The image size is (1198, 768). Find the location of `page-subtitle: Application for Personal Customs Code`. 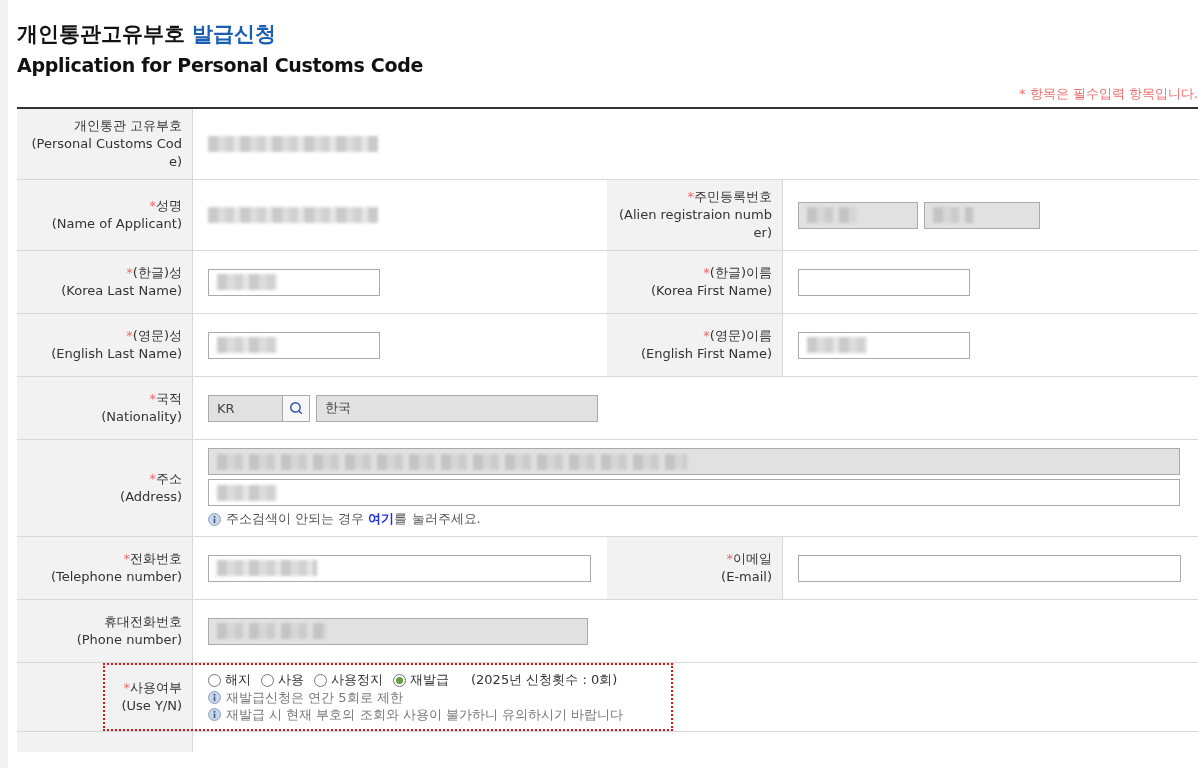

page-subtitle: Application for Personal Customs Code is located at coordinates (221, 65).